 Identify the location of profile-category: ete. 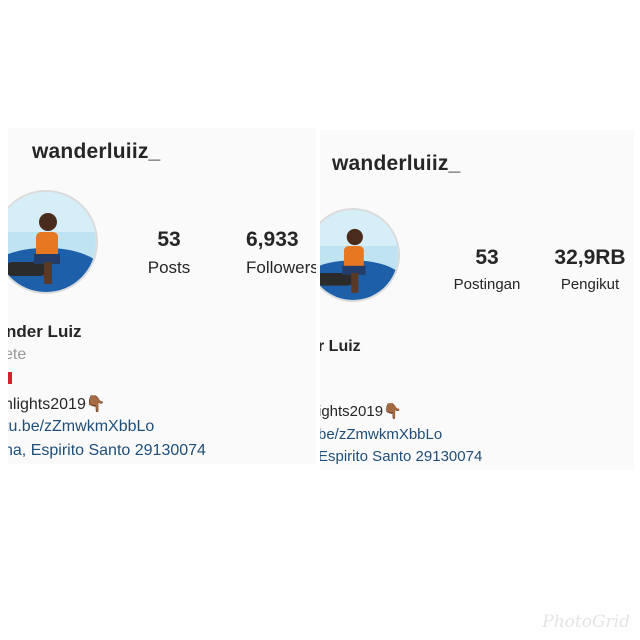
(17, 354).